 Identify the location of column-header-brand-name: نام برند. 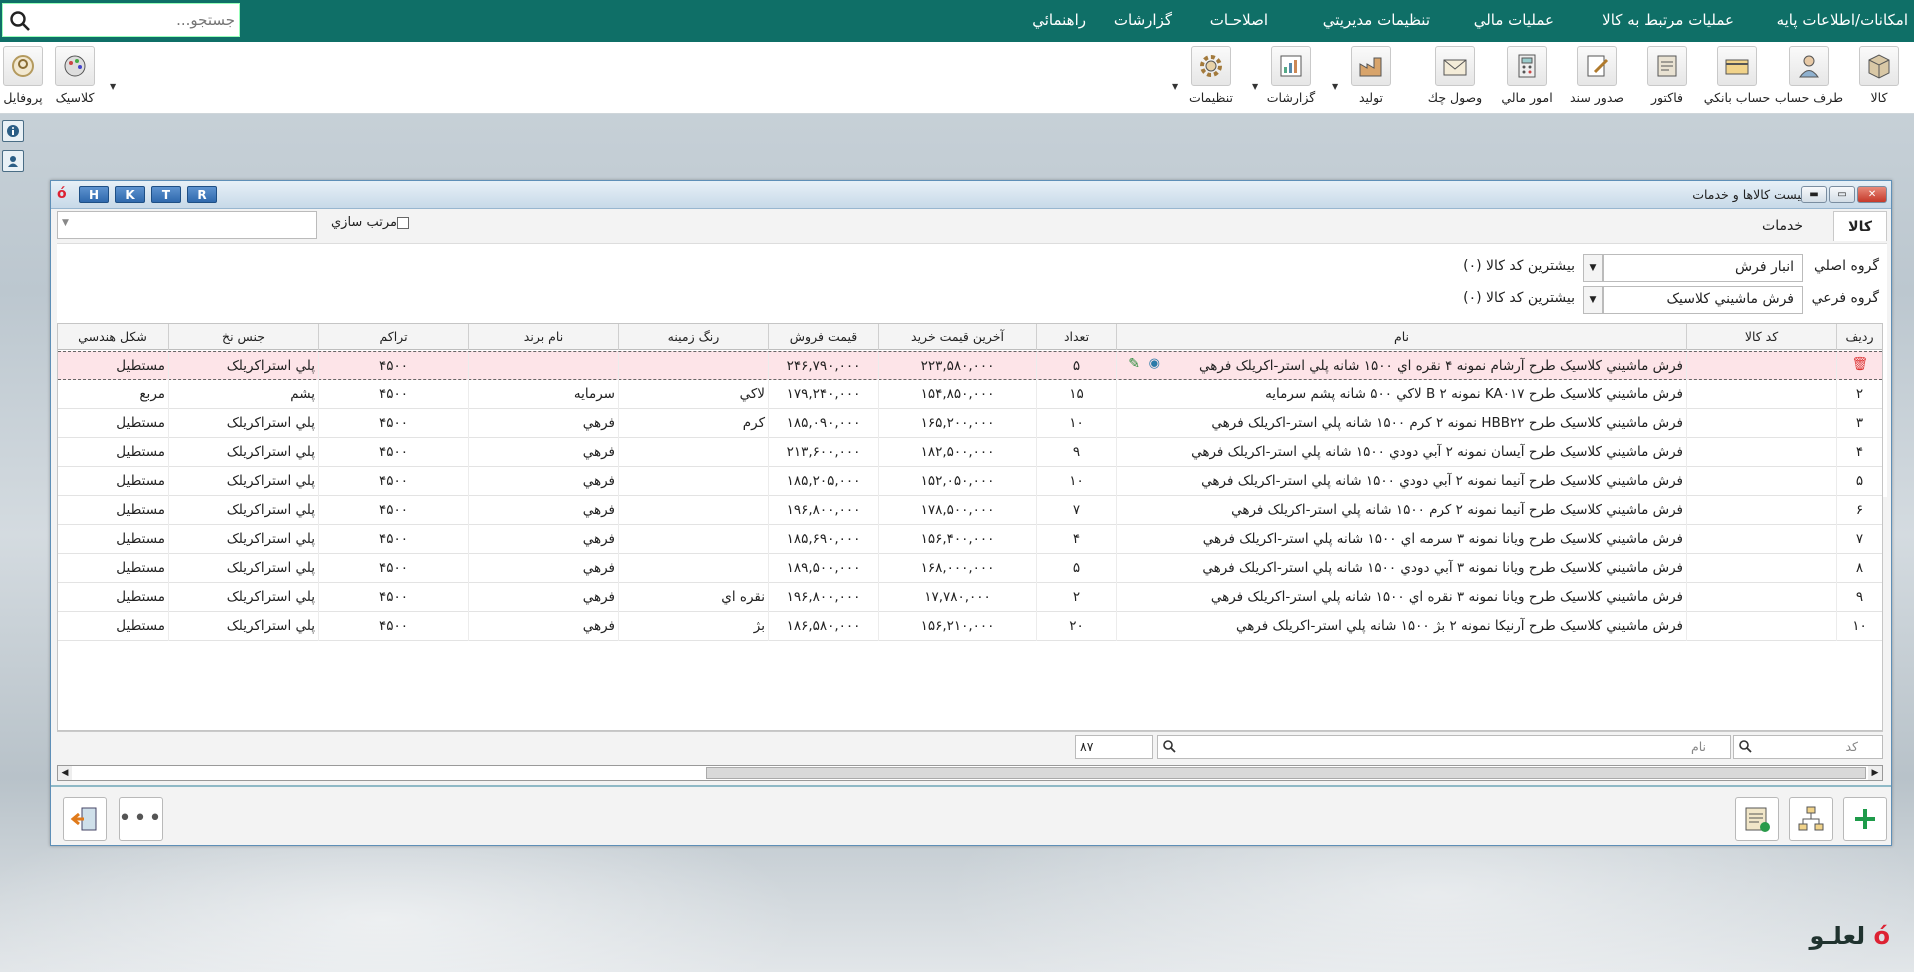
(543, 337).